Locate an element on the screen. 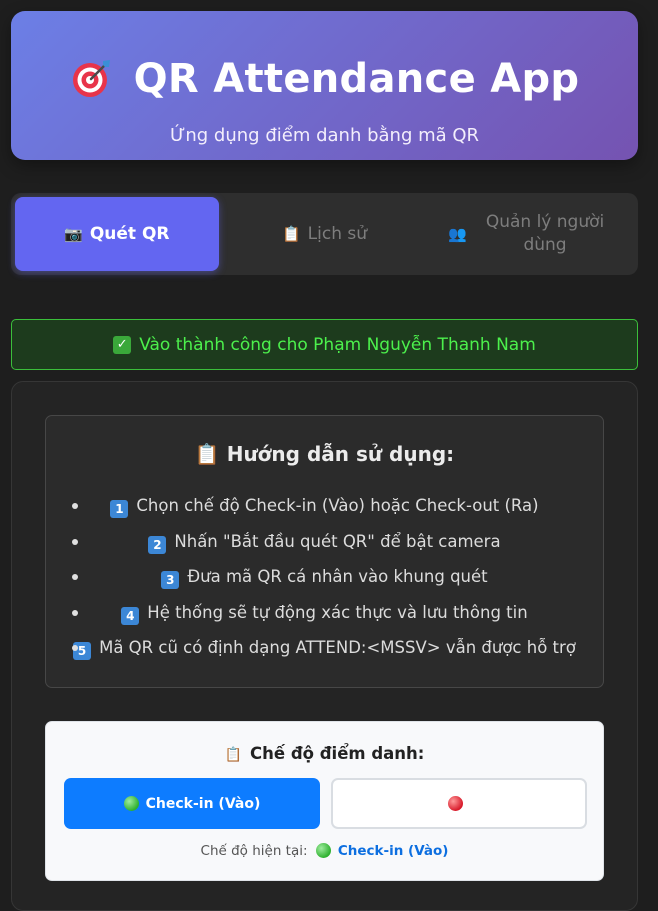 This screenshot has height=911, width=658. check-icon: ✓ is located at coordinates (122, 344).